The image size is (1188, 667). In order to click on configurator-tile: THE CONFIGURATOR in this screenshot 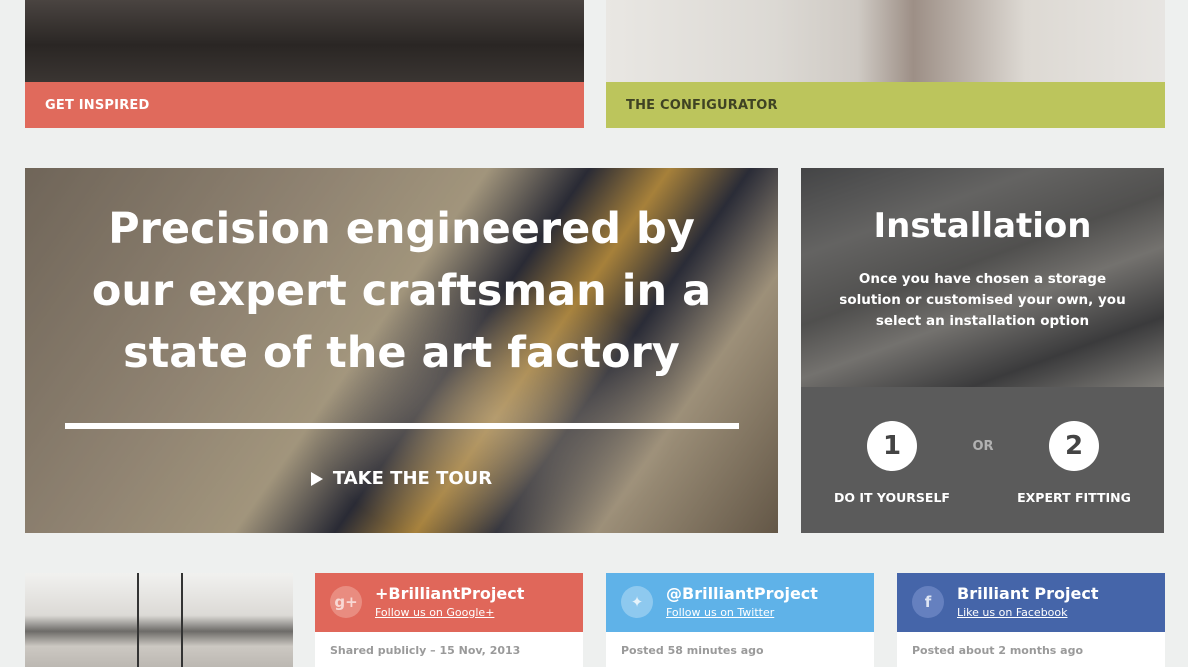, I will do `click(885, 64)`.